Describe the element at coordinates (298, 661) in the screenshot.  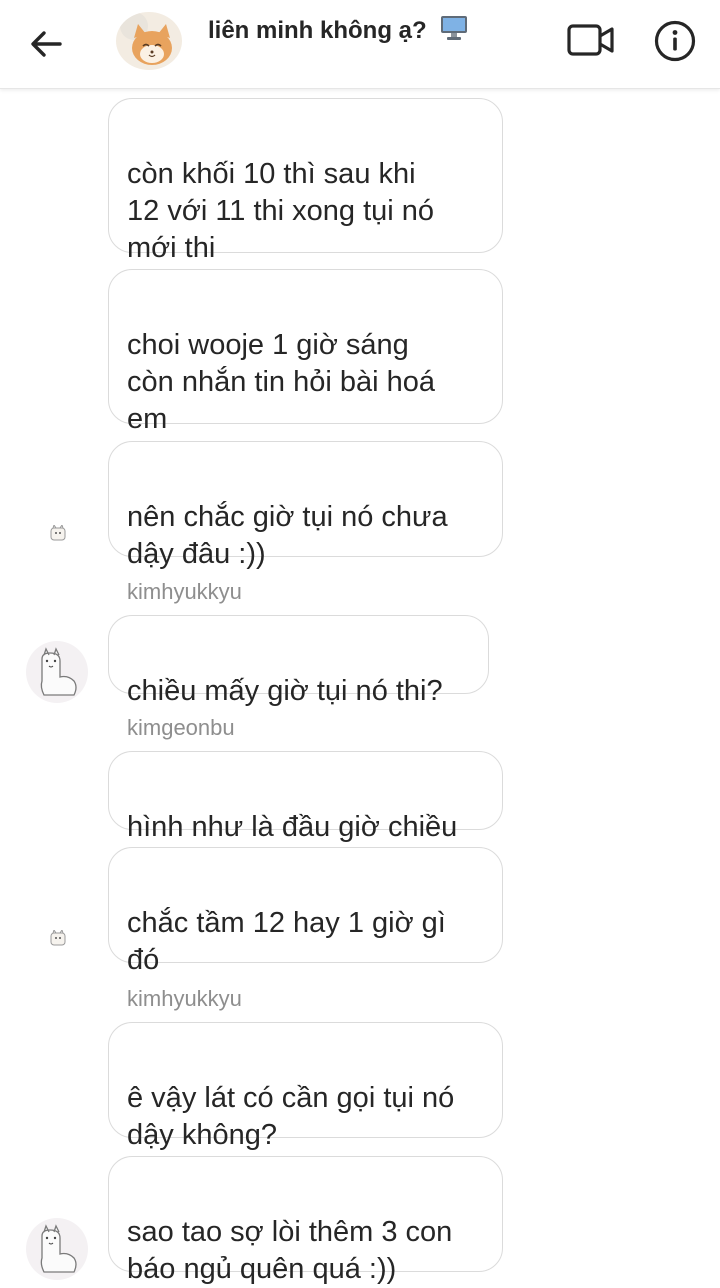
I see `message-bubble: chiều mấy giờ tụi nó thi?` at that location.